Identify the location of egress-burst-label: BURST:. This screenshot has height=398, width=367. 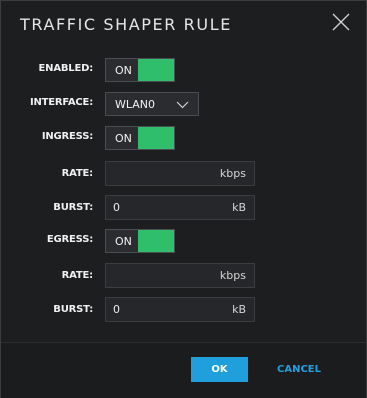
(73, 309).